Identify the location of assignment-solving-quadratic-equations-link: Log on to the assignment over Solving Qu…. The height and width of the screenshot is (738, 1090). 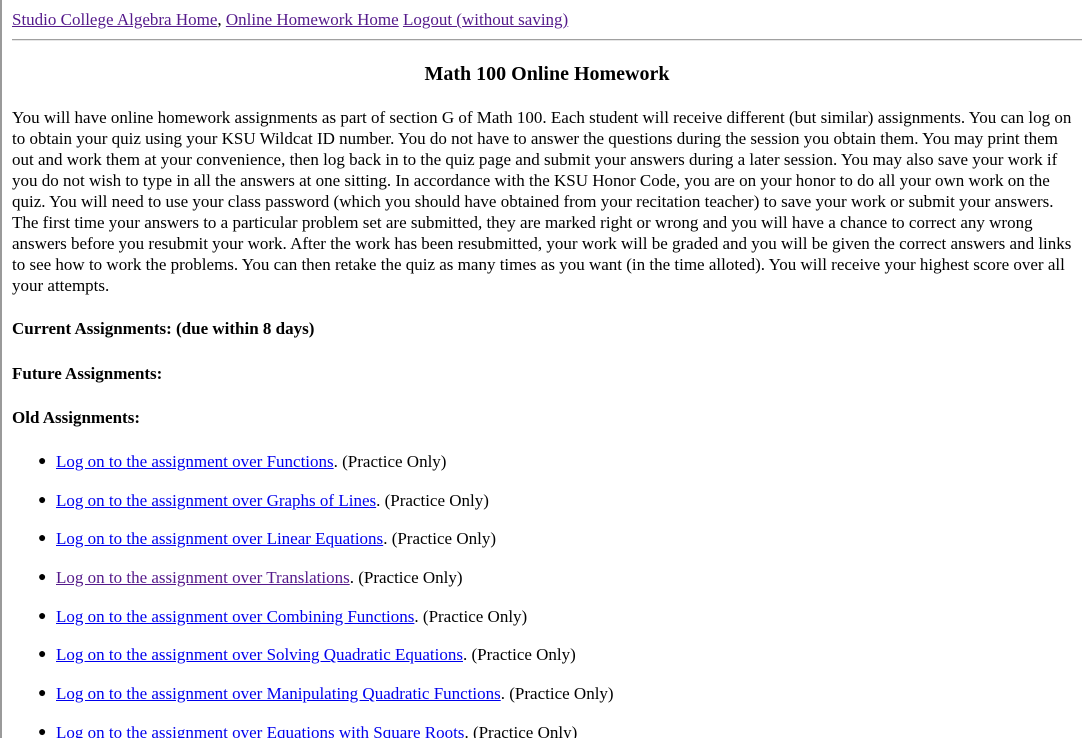
(259, 654).